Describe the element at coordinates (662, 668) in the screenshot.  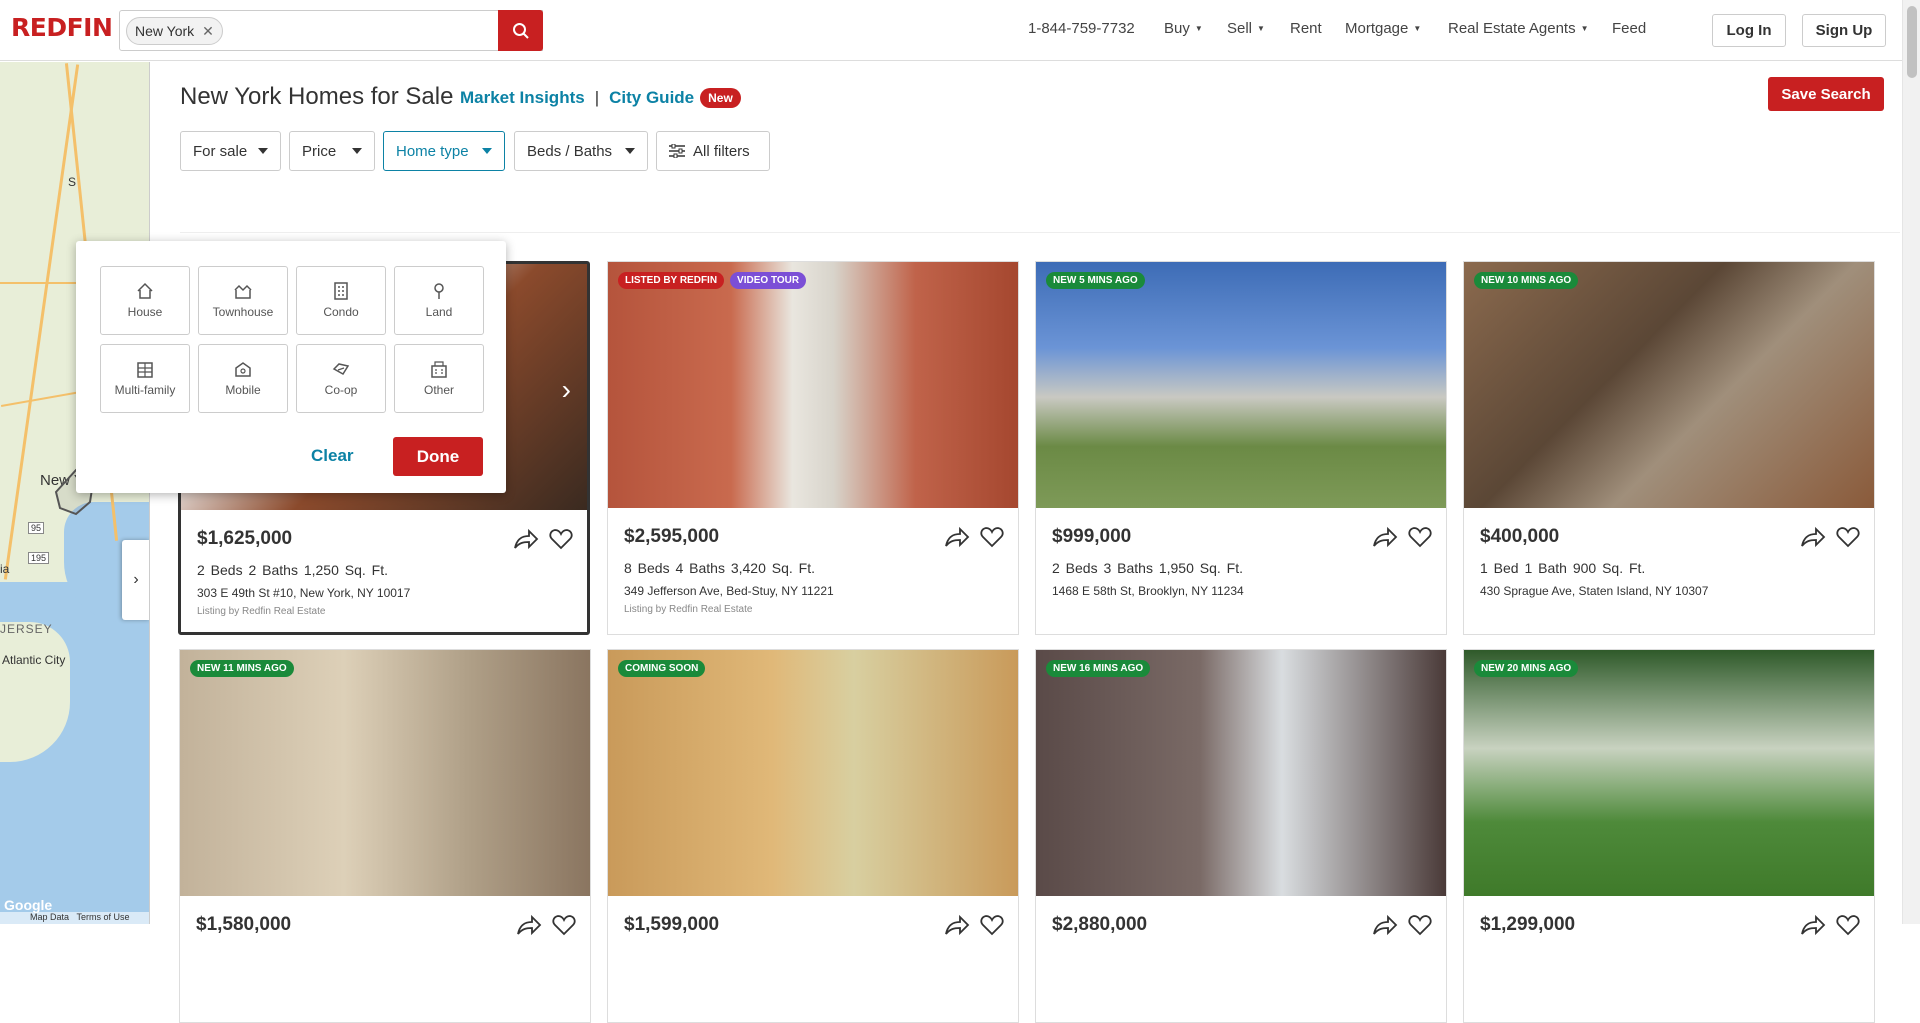
I see `listing-badges: COMING SOON` at that location.